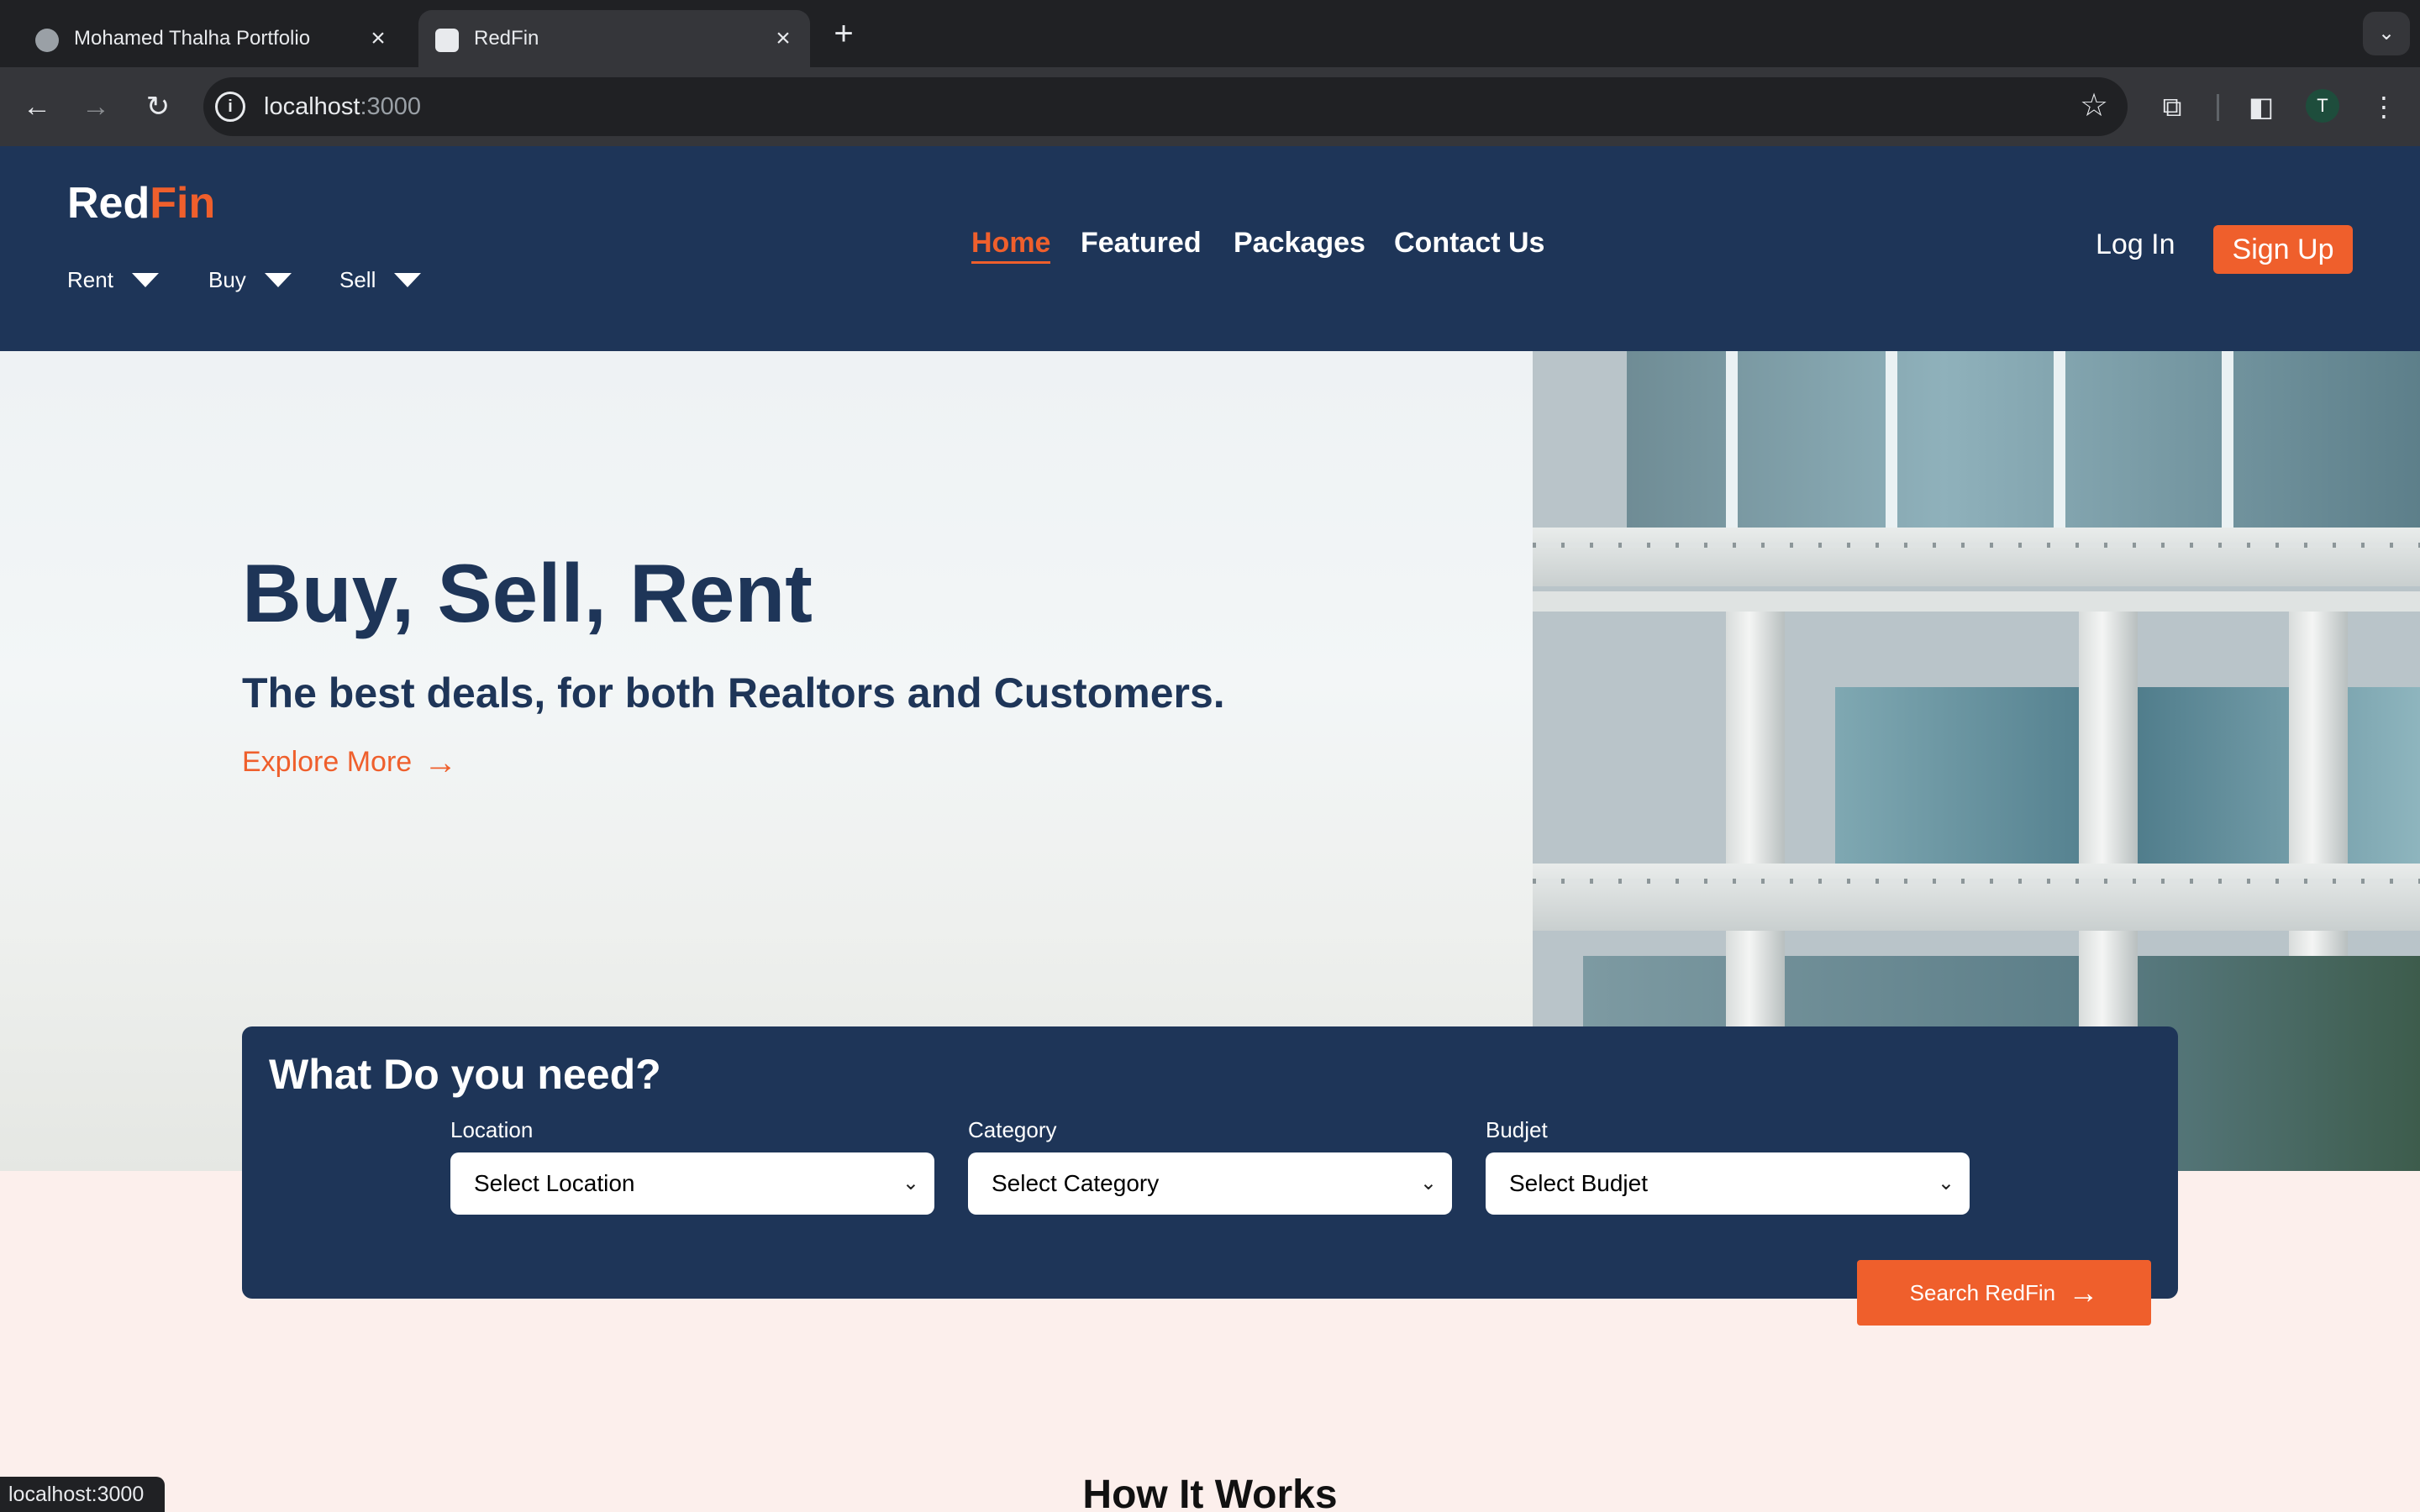 The image size is (2420, 1512). Describe the element at coordinates (1165, 106) in the screenshot. I see `address-bar: i localhost:3000 ☆` at that location.